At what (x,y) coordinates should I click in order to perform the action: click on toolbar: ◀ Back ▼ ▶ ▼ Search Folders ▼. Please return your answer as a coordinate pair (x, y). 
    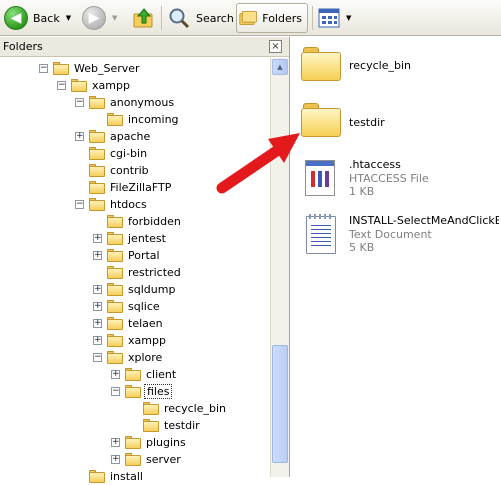
    Looking at the image, I should click on (250, 18).